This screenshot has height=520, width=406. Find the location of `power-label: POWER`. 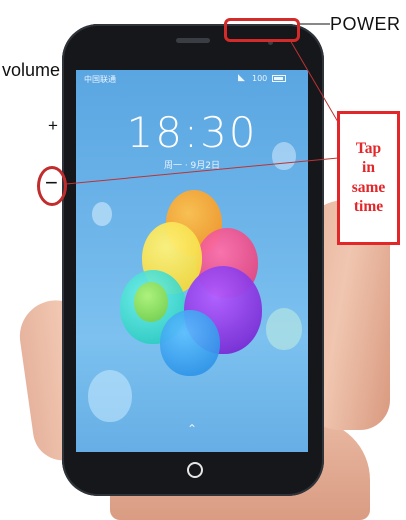

power-label: POWER is located at coordinates (365, 24).